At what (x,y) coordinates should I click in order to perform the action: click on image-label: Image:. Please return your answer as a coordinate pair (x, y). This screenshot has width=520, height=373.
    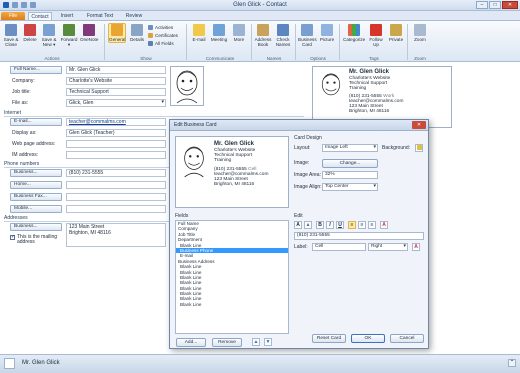
    Looking at the image, I should click on (302, 163).